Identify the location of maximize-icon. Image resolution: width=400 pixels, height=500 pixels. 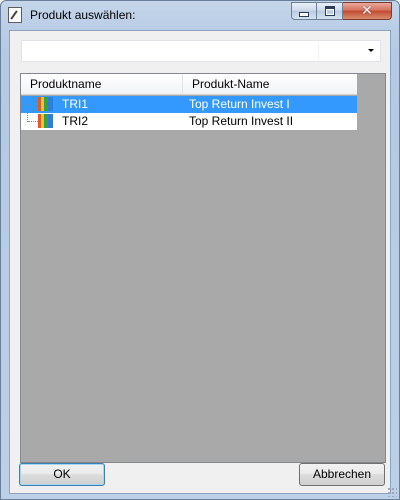
(329, 11).